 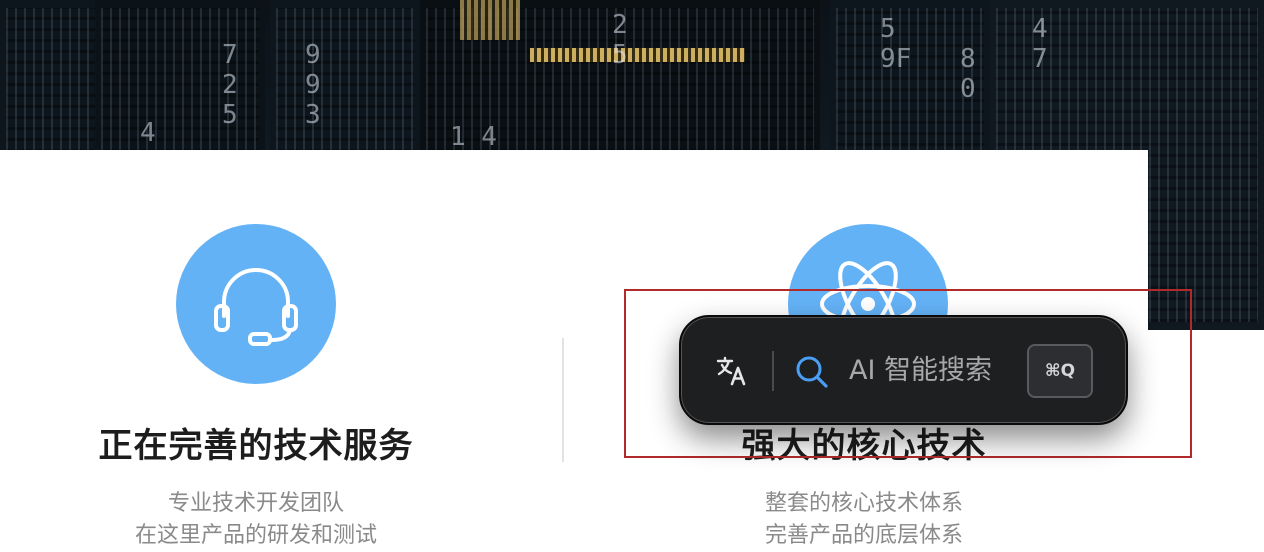 What do you see at coordinates (256, 307) in the screenshot?
I see `headset-icon` at bounding box center [256, 307].